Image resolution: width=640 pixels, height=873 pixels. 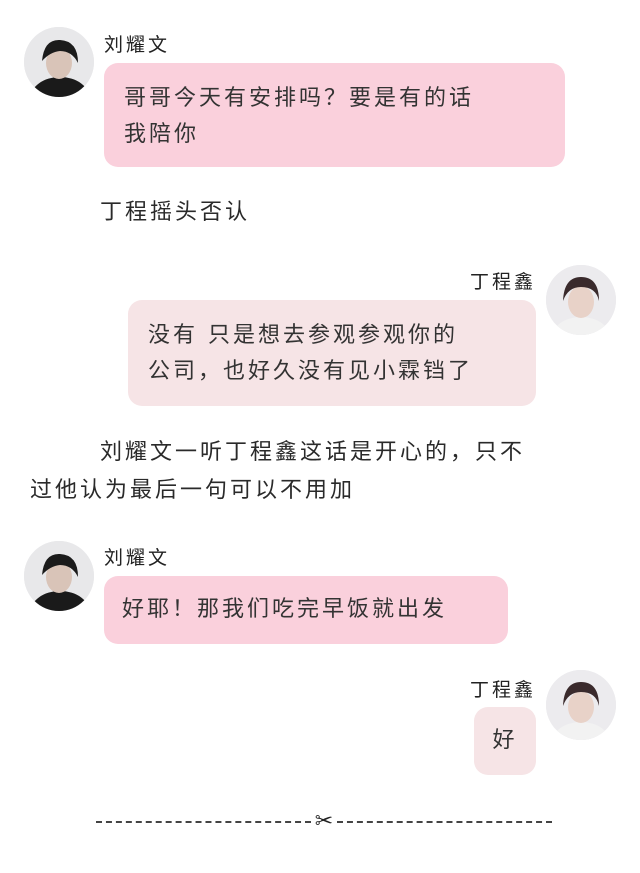 What do you see at coordinates (193, 490) in the screenshot?
I see `narration-line: 过他认为最后一句可以不用加` at bounding box center [193, 490].